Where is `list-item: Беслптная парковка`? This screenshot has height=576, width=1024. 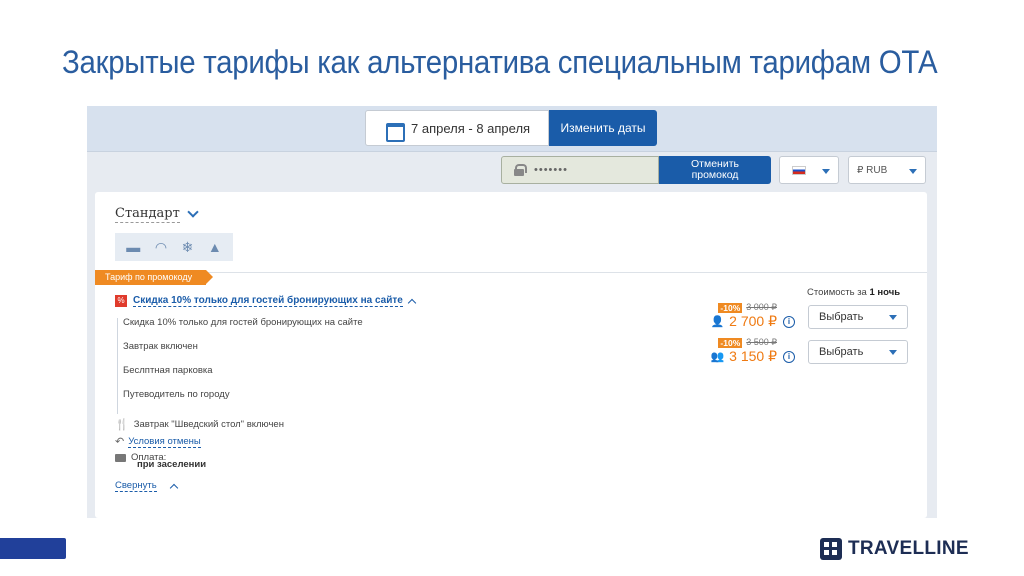
list-item: Беслптная парковка is located at coordinates (168, 370).